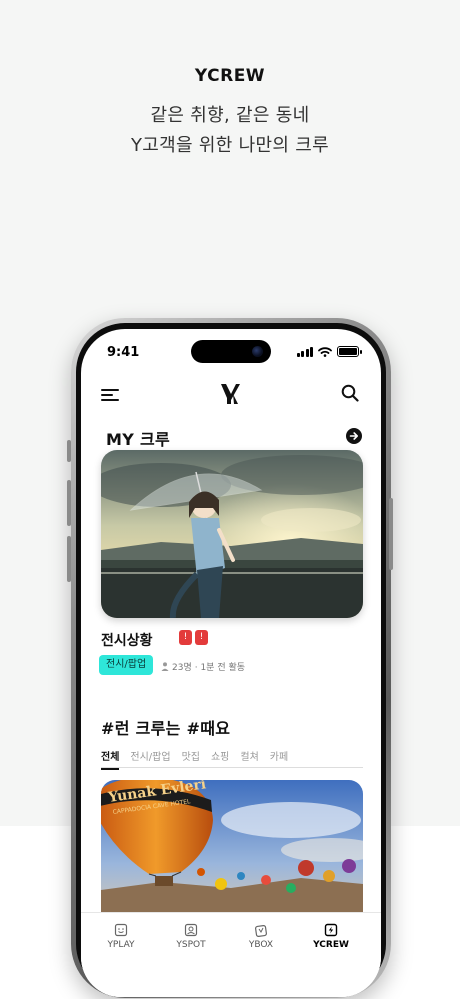  I want to click on tab-divider, so click(232, 767).